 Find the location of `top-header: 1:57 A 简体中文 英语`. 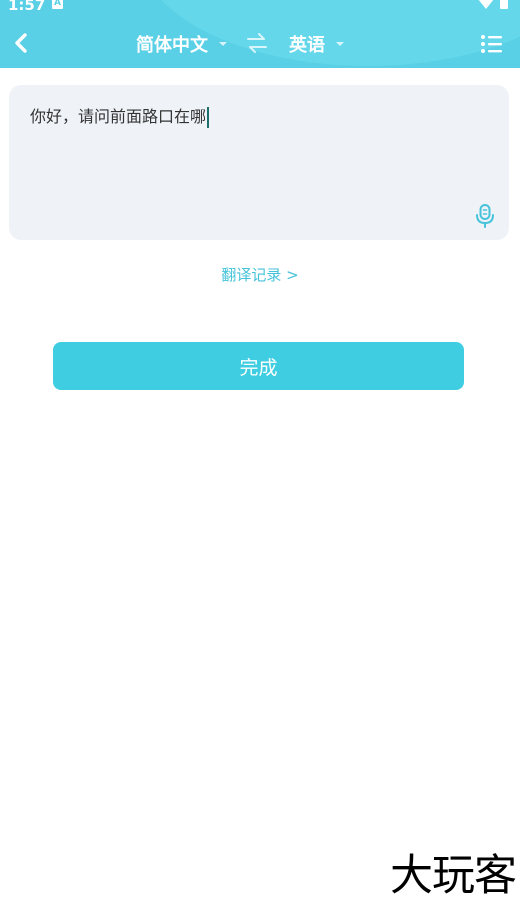

top-header: 1:57 A 简体中文 英语 is located at coordinates (260, 34).